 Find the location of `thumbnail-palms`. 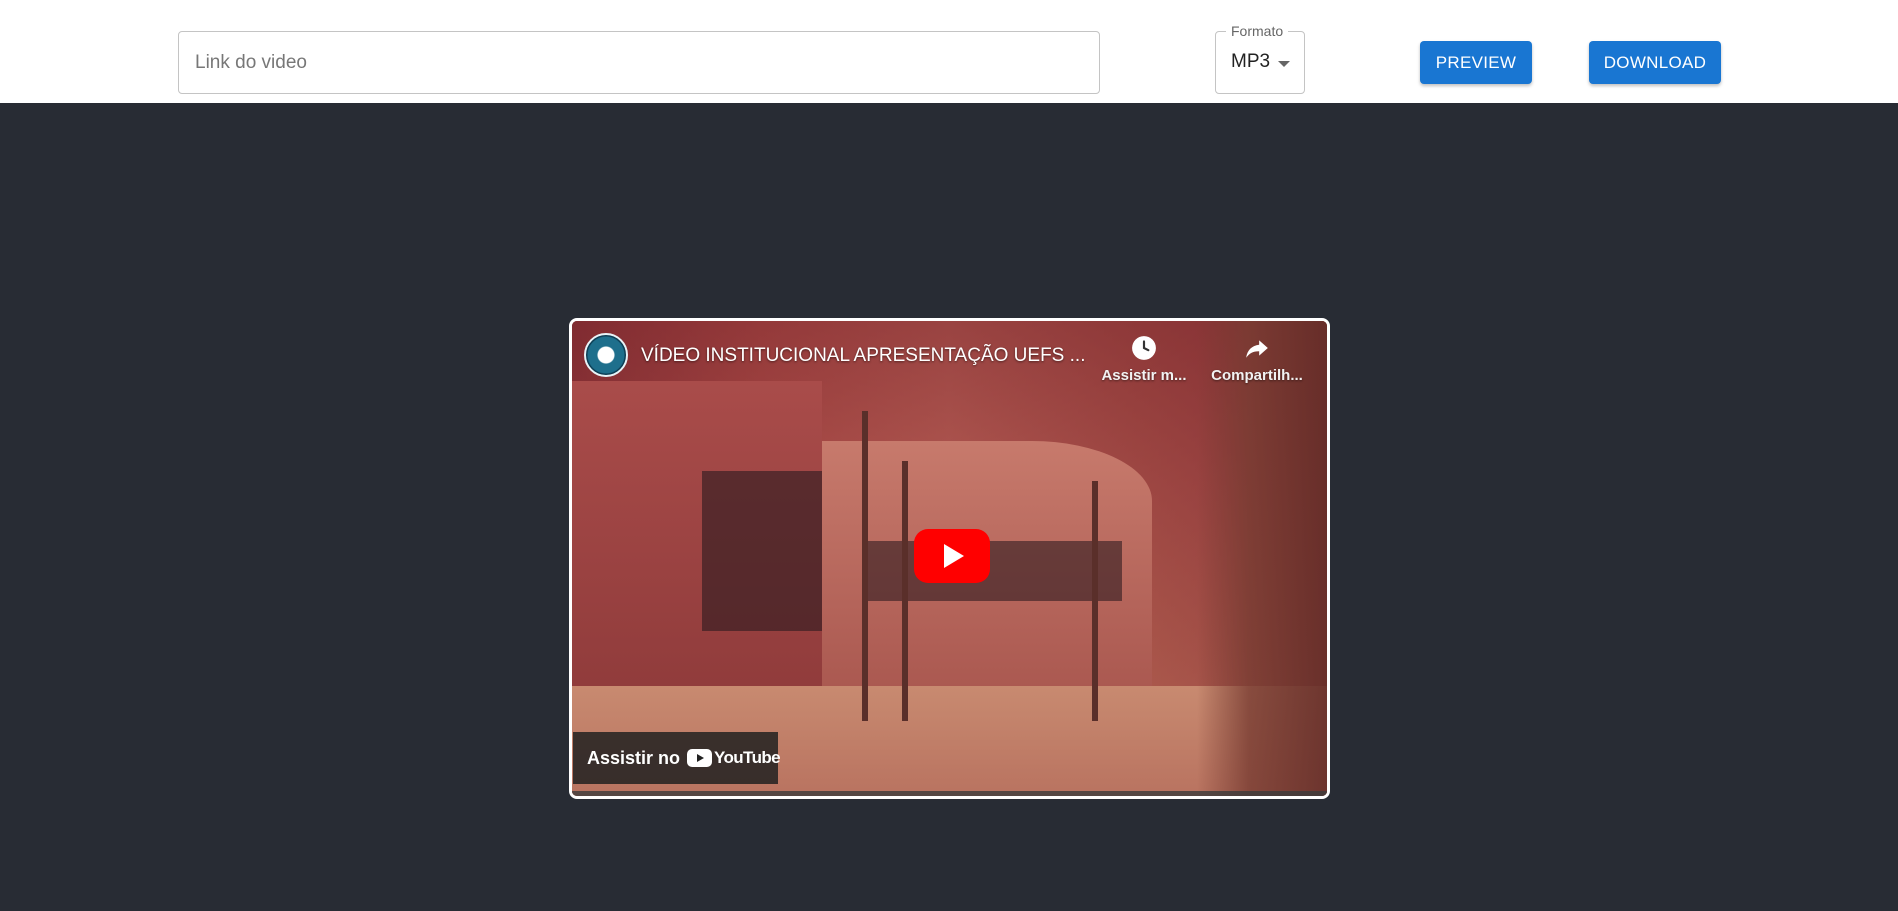

thumbnail-palms is located at coordinates (1262, 558).